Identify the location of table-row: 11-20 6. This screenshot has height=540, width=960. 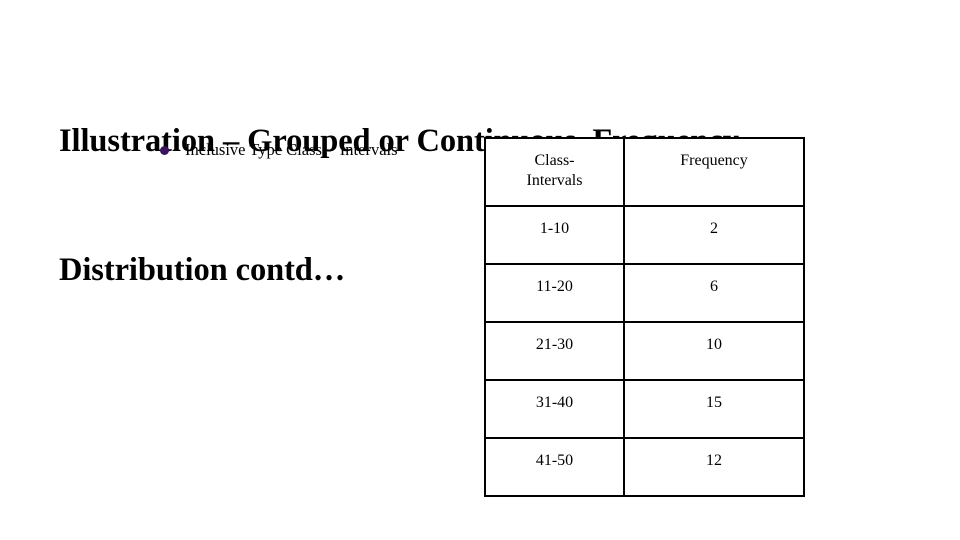
(644, 293).